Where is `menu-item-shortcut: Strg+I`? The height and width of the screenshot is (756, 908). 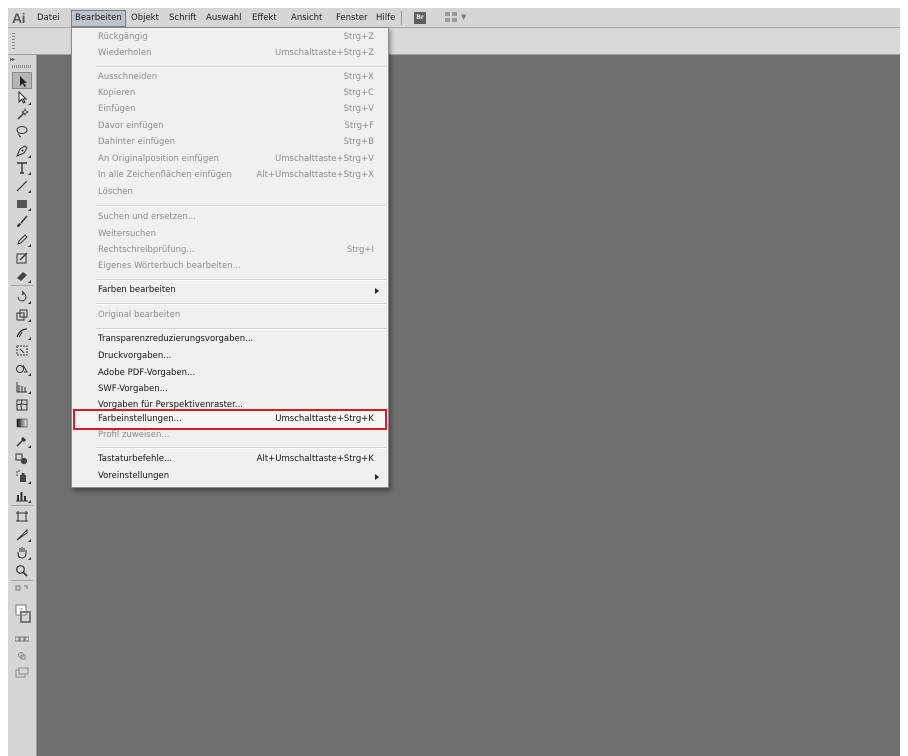
menu-item-shortcut: Strg+I is located at coordinates (360, 250).